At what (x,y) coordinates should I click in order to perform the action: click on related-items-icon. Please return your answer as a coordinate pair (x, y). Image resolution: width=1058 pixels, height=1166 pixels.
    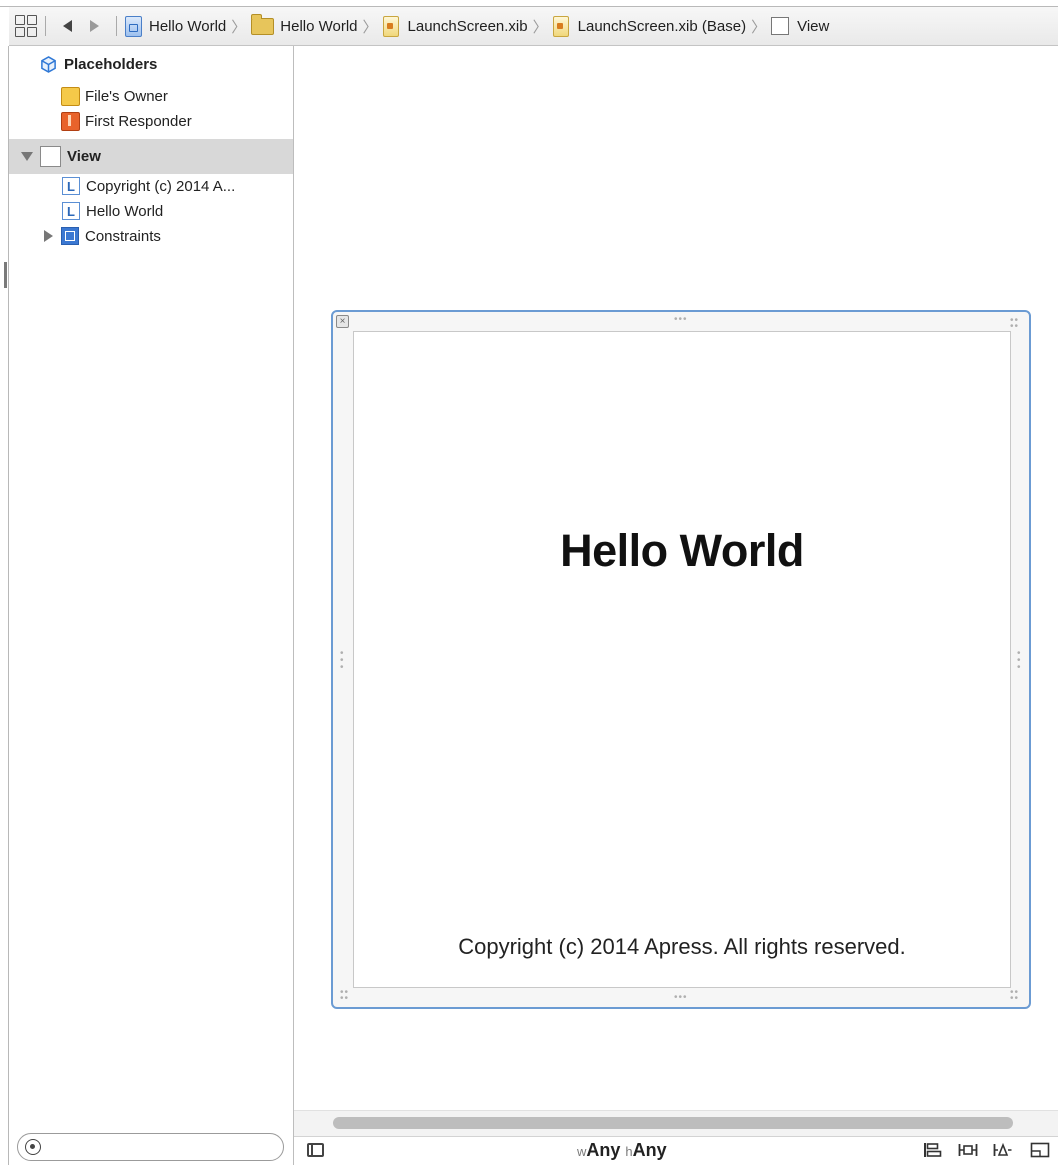
    Looking at the image, I should click on (26, 26).